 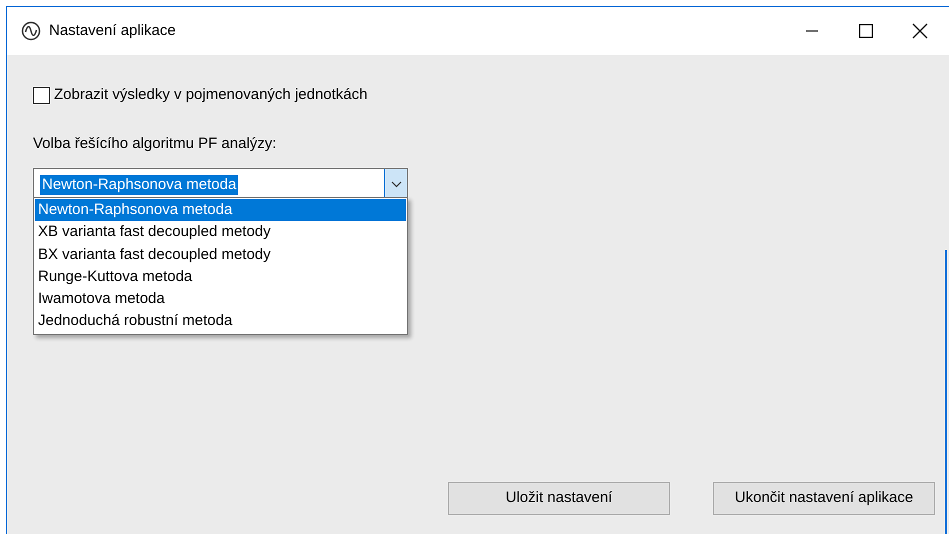 What do you see at coordinates (220, 321) in the screenshot?
I see `dropdown-option: Jednoduchá robustní metoda` at bounding box center [220, 321].